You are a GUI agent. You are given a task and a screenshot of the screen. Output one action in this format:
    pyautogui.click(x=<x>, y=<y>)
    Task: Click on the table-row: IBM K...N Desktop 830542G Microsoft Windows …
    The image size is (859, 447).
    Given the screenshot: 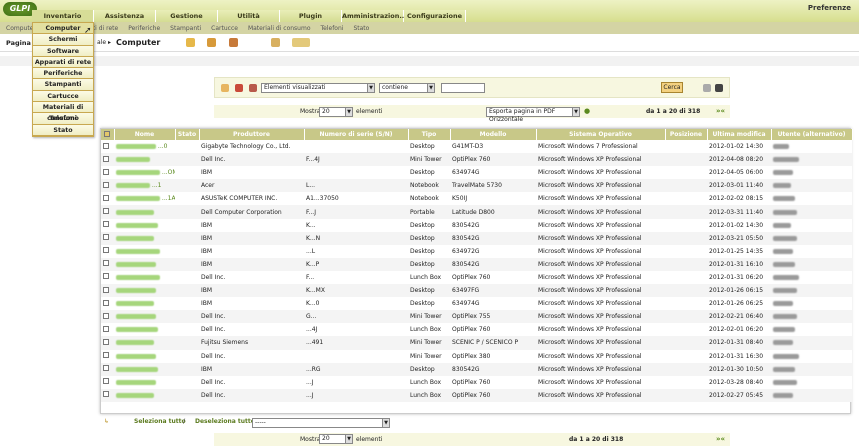 What is the action you would take?
    pyautogui.click(x=476, y=238)
    